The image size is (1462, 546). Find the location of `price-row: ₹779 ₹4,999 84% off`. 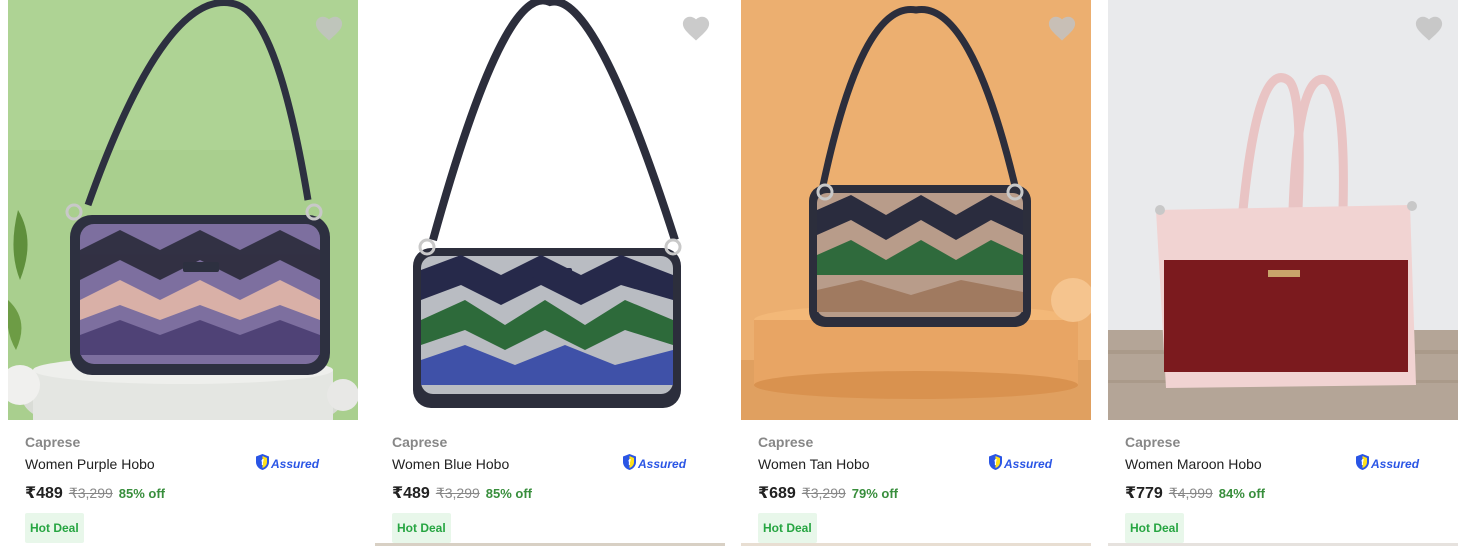

price-row: ₹779 ₹4,999 84% off is located at coordinates (1285, 493).